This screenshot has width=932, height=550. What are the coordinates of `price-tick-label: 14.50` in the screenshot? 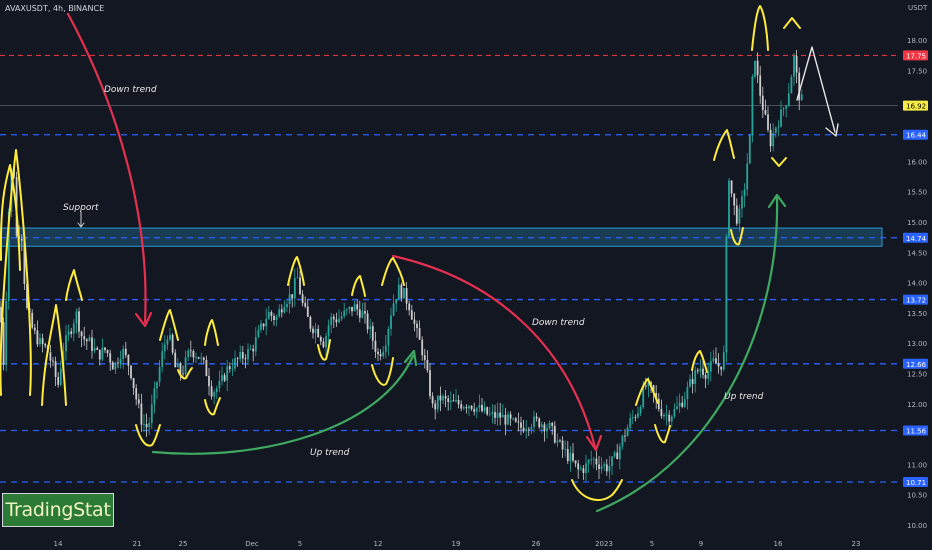 It's located at (917, 253).